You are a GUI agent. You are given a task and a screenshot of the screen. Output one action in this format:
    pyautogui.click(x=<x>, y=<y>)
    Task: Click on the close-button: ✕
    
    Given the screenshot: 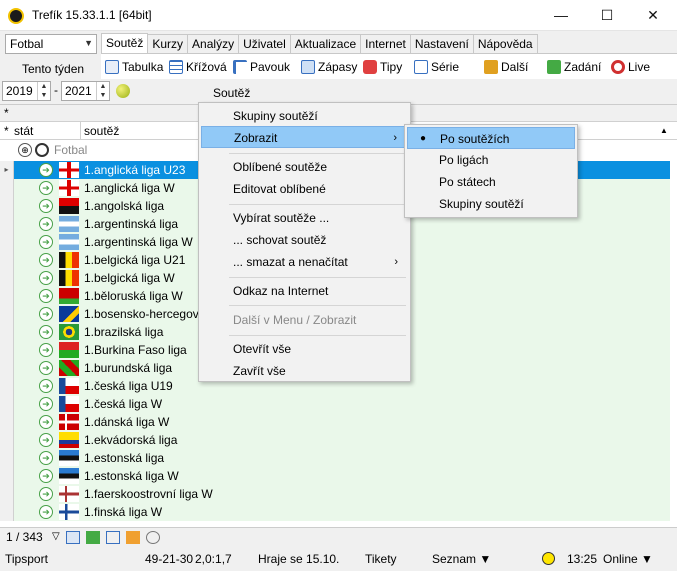 What is the action you would take?
    pyautogui.click(x=653, y=15)
    